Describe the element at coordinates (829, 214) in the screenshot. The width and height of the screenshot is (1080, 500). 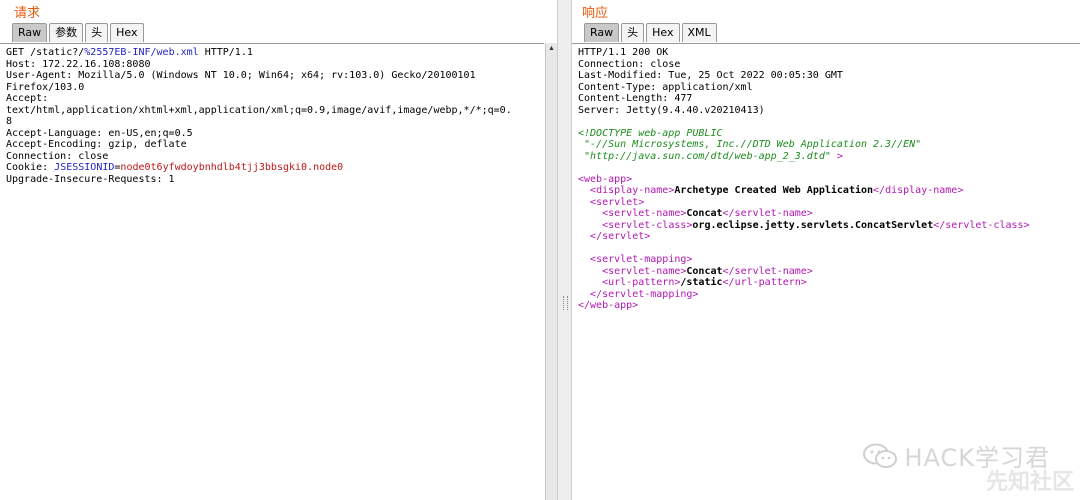
I see `xml-servlet-name: <servlet-name>Concat</servlet-name>` at that location.